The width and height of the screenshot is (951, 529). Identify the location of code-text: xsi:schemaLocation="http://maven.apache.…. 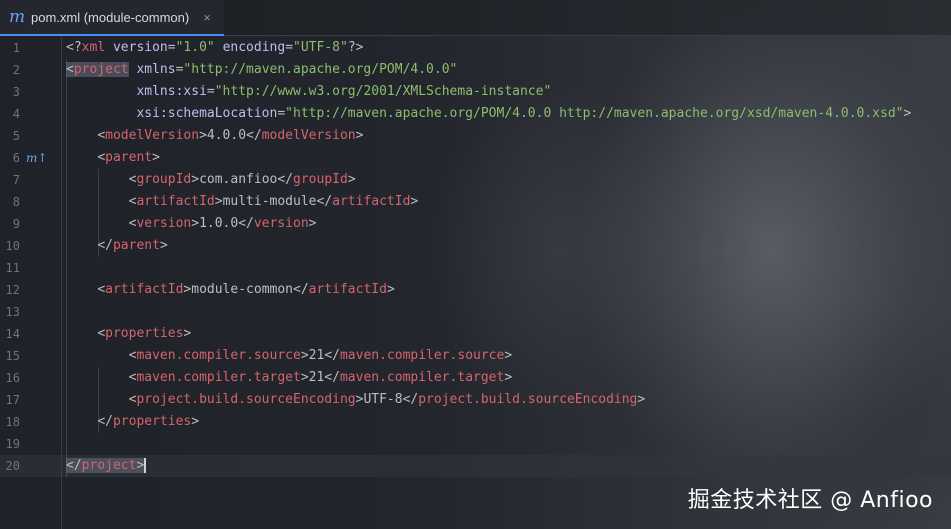
(488, 114).